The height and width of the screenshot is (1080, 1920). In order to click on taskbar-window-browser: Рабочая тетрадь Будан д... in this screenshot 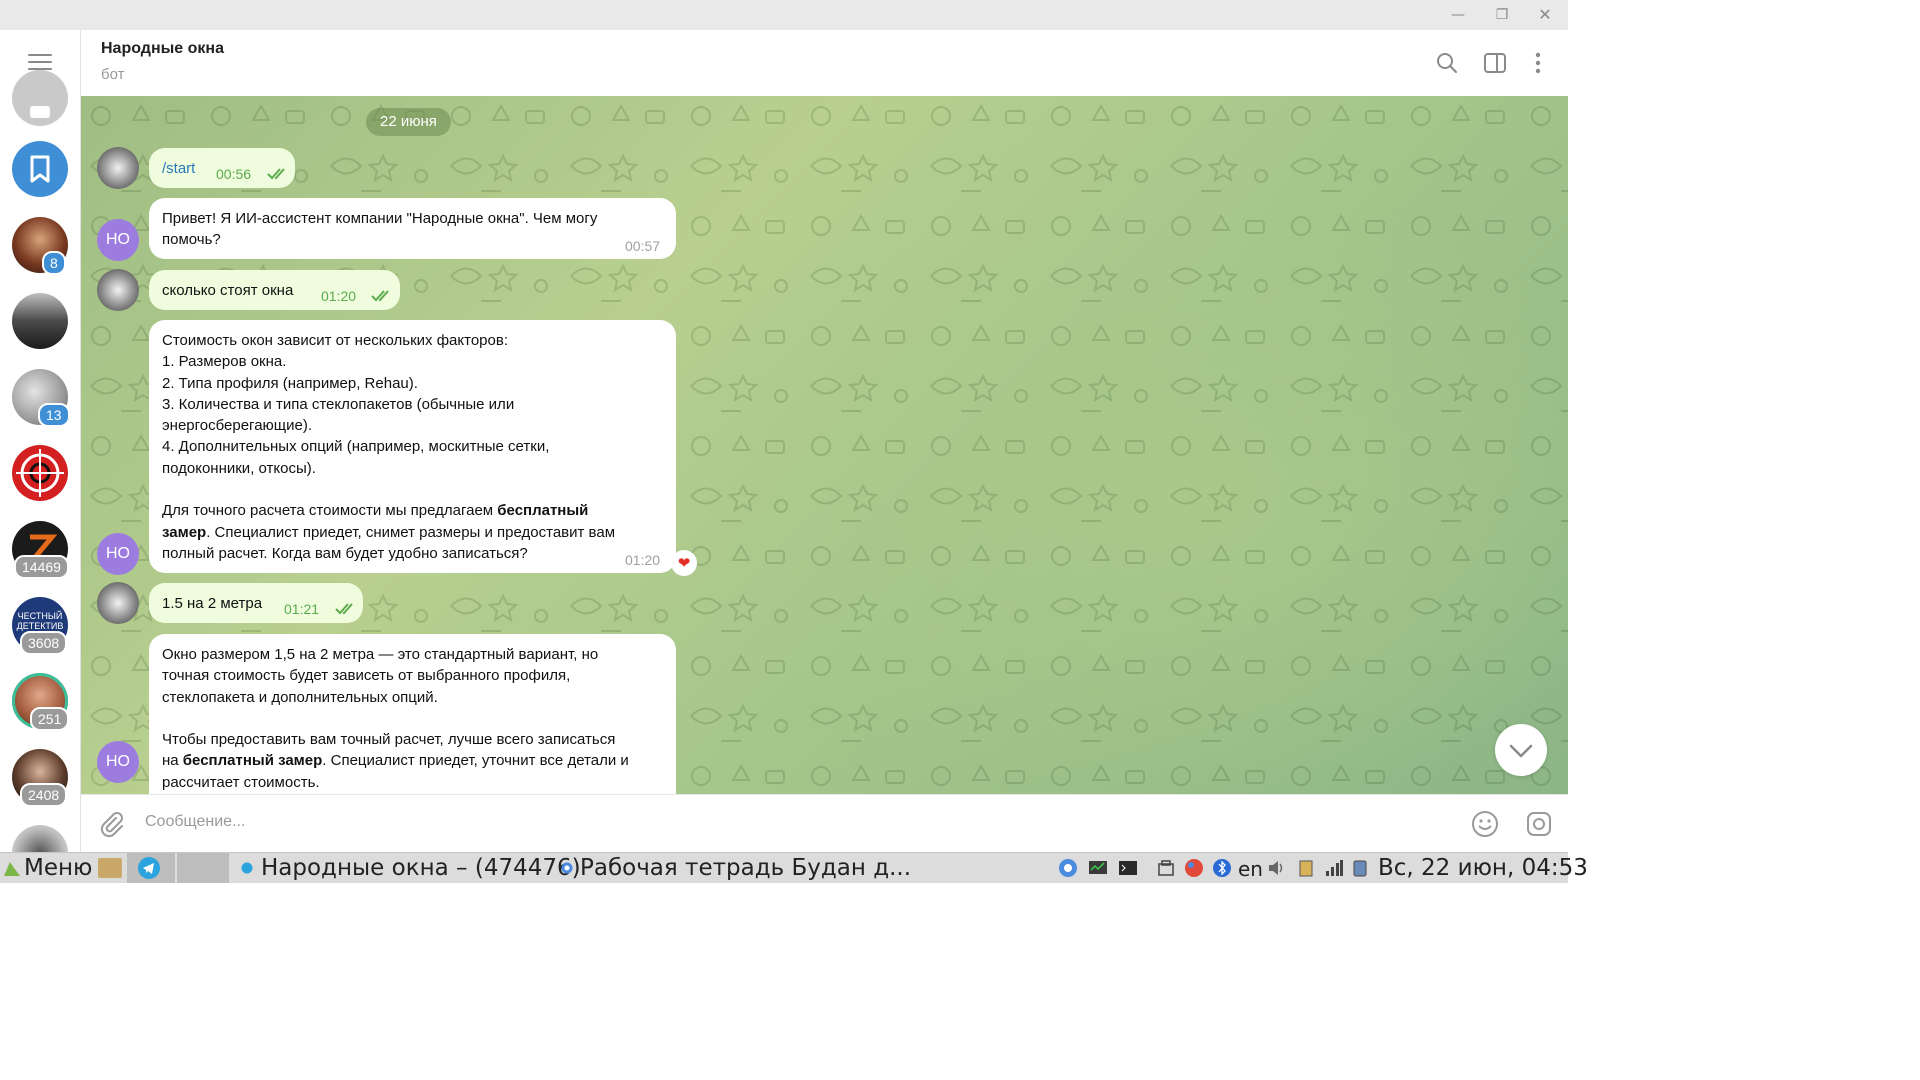, I will do `click(745, 868)`.